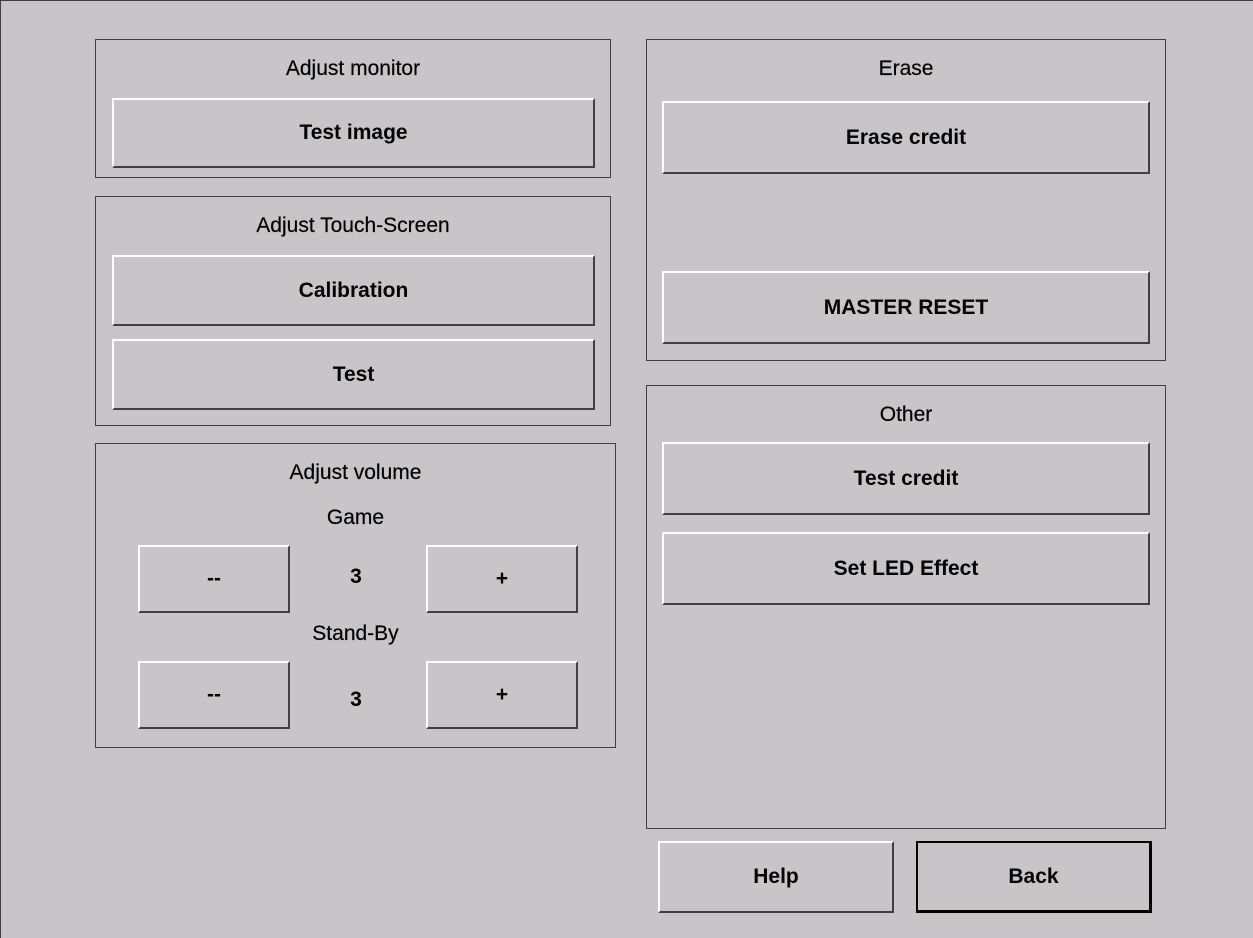 This screenshot has height=938, width=1253. I want to click on other-title: Other, so click(906, 414).